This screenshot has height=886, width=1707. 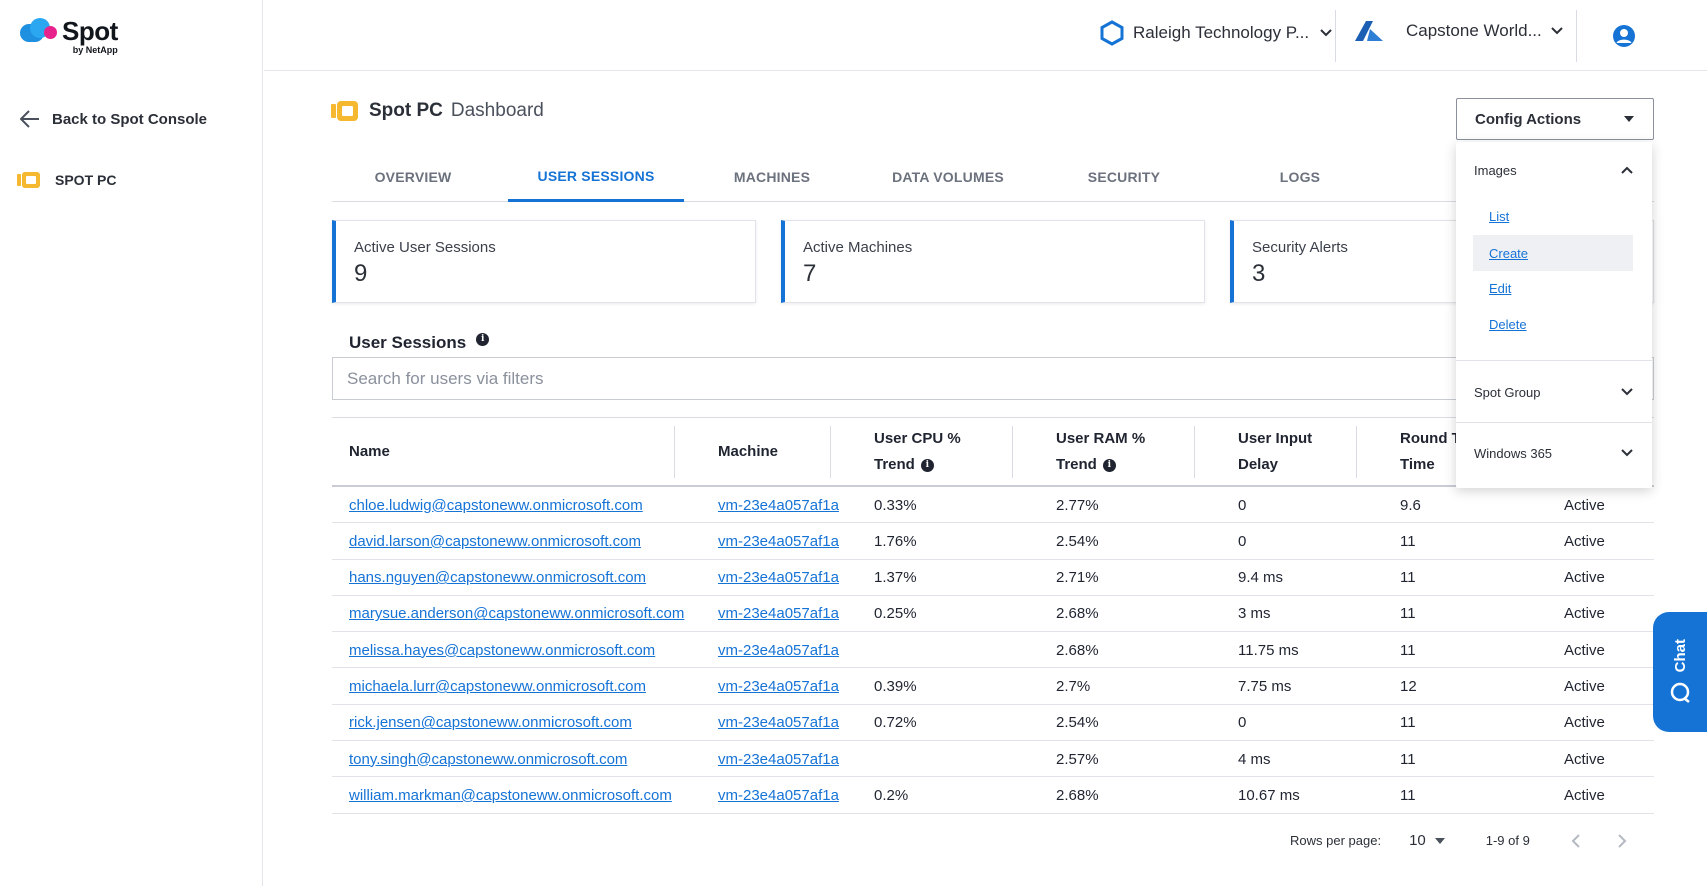 What do you see at coordinates (1554, 392) in the screenshot?
I see `menu-group-spot-group: Spot Group` at bounding box center [1554, 392].